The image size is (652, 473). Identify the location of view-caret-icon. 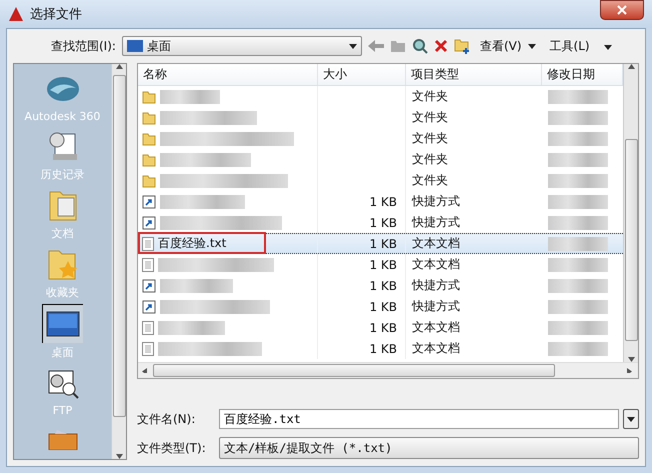
(532, 46).